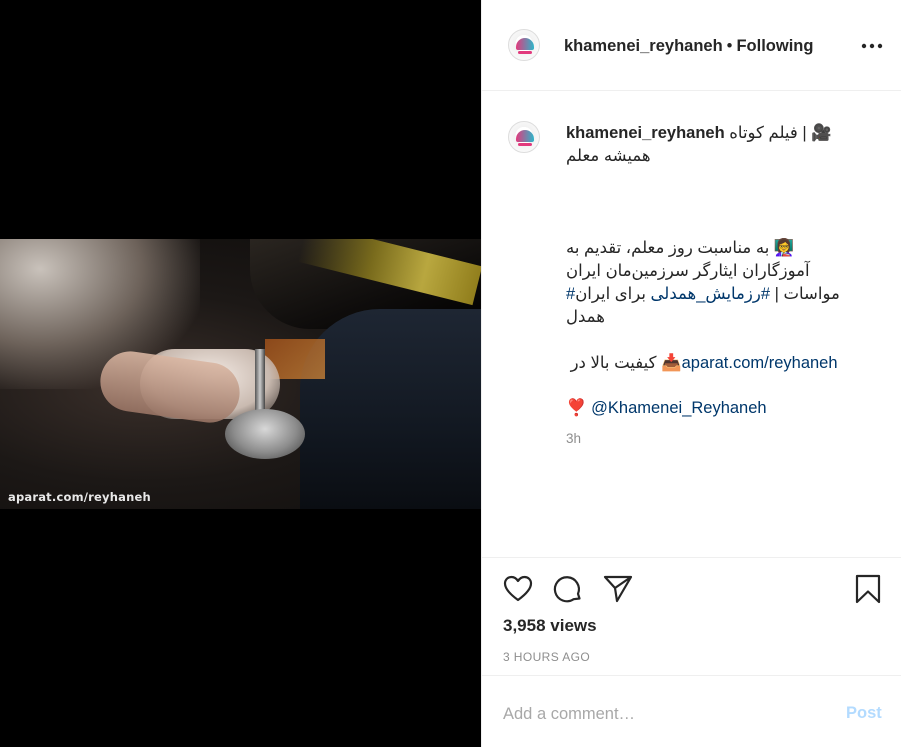 Image resolution: width=901 pixels, height=747 pixels. Describe the element at coordinates (573, 438) in the screenshot. I see `caption-timestamp: 3h` at that location.